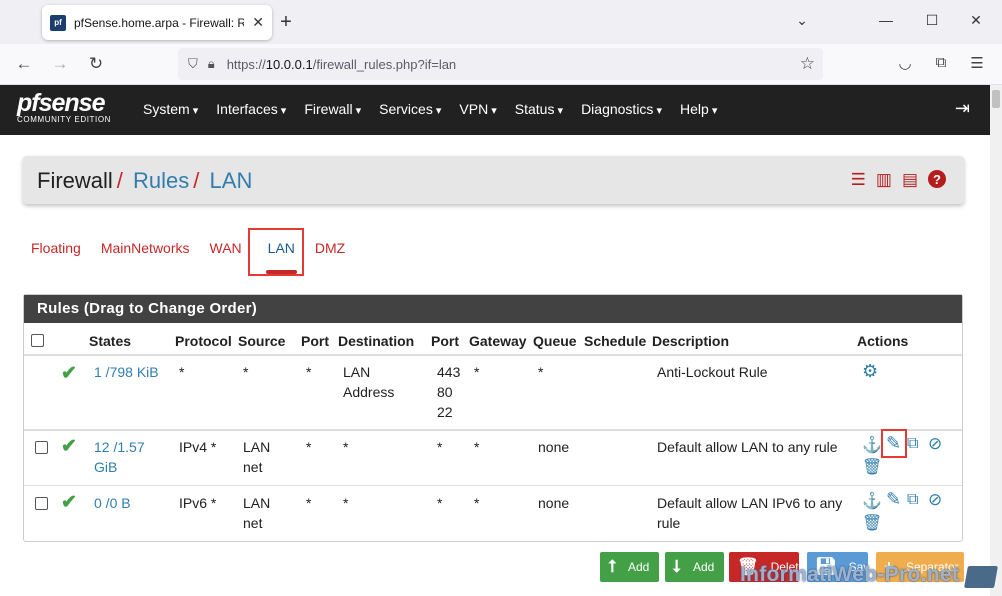 This screenshot has height=596, width=1002. What do you see at coordinates (493, 430) in the screenshot?
I see `row-divider` at bounding box center [493, 430].